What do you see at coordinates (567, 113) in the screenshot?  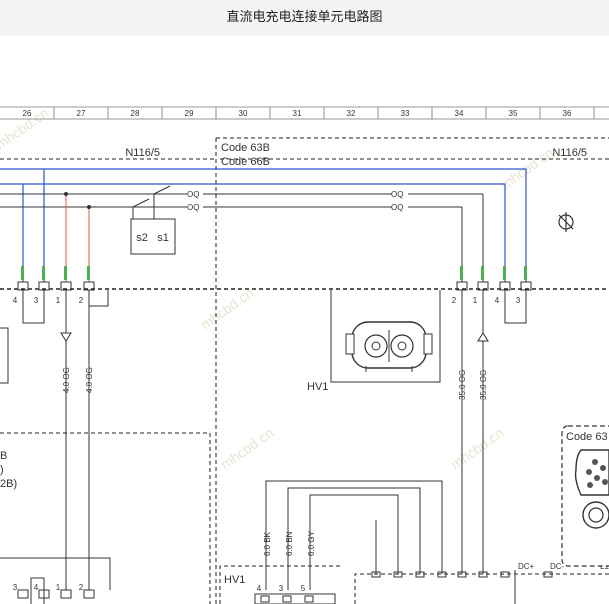 I see `grid-number: 36` at bounding box center [567, 113].